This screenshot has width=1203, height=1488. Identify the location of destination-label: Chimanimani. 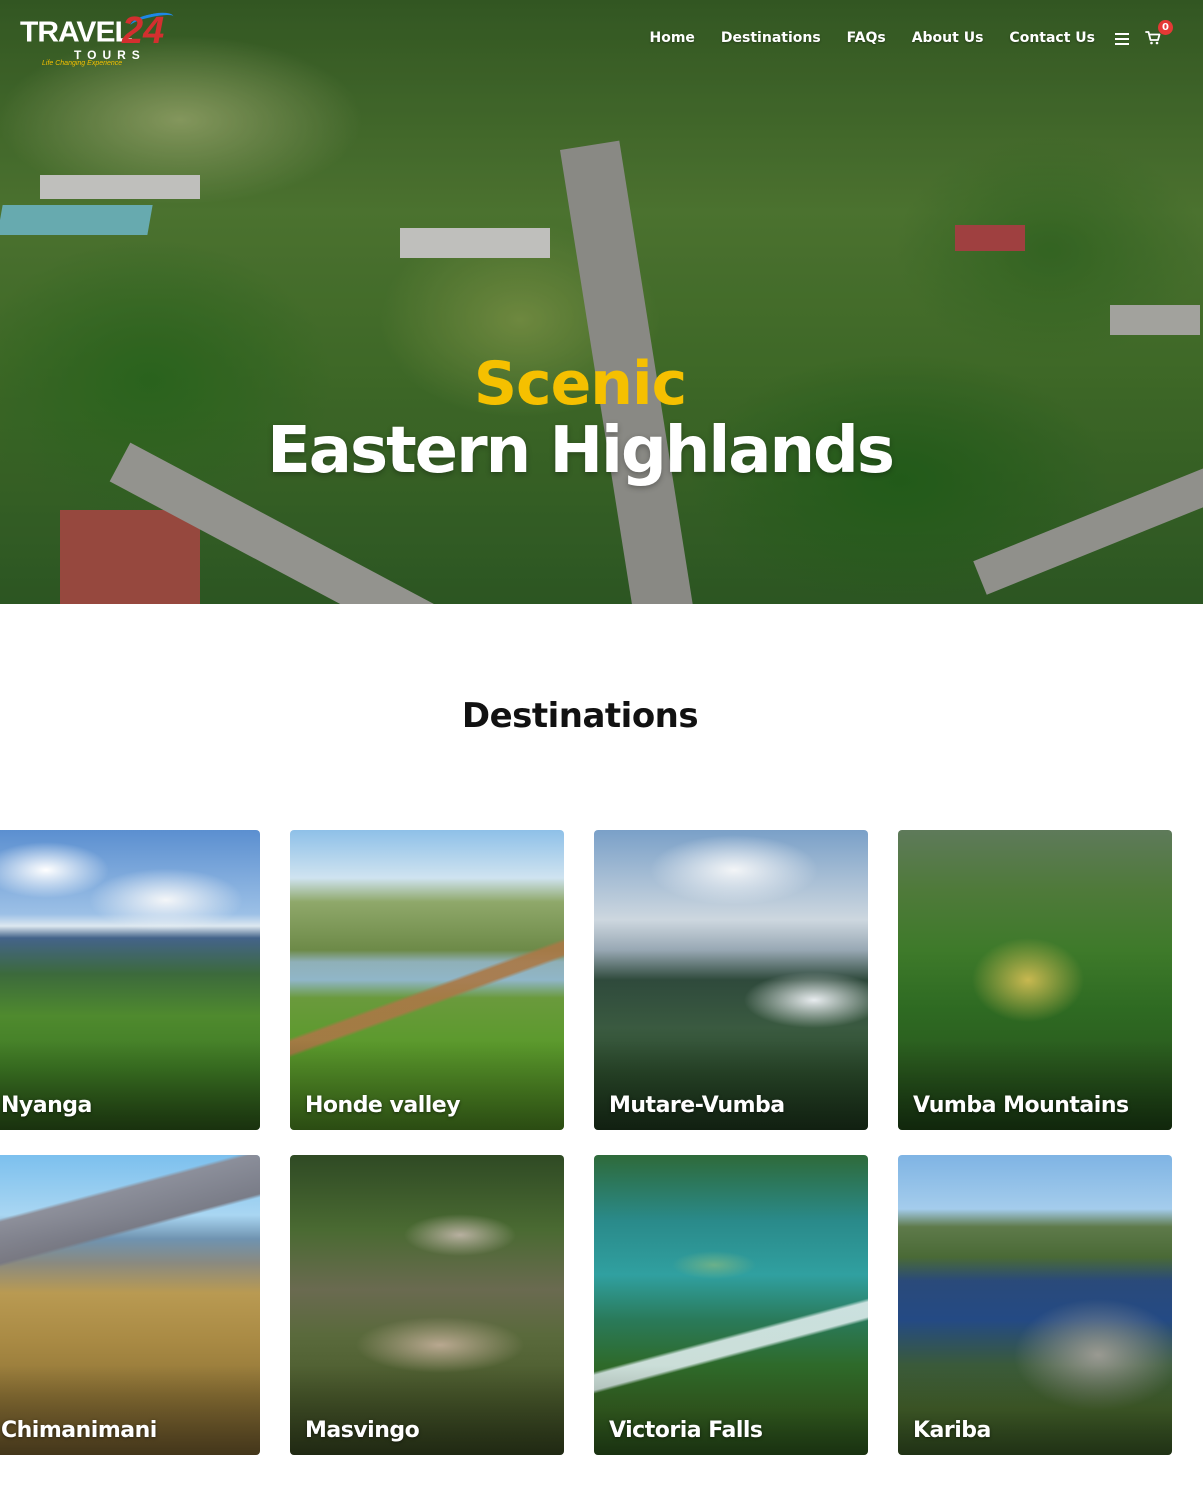
(79, 1430).